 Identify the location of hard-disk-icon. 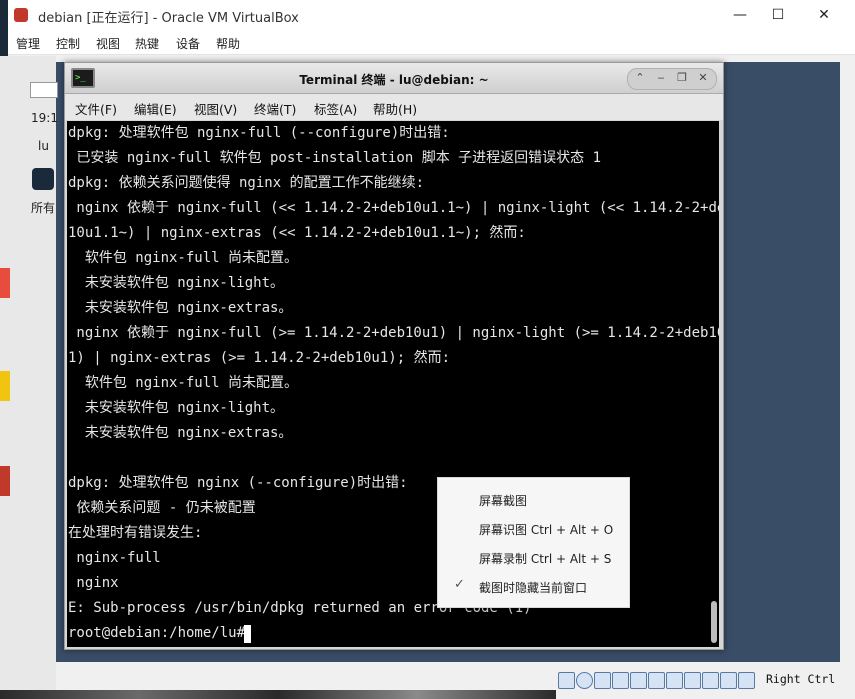
(566, 680).